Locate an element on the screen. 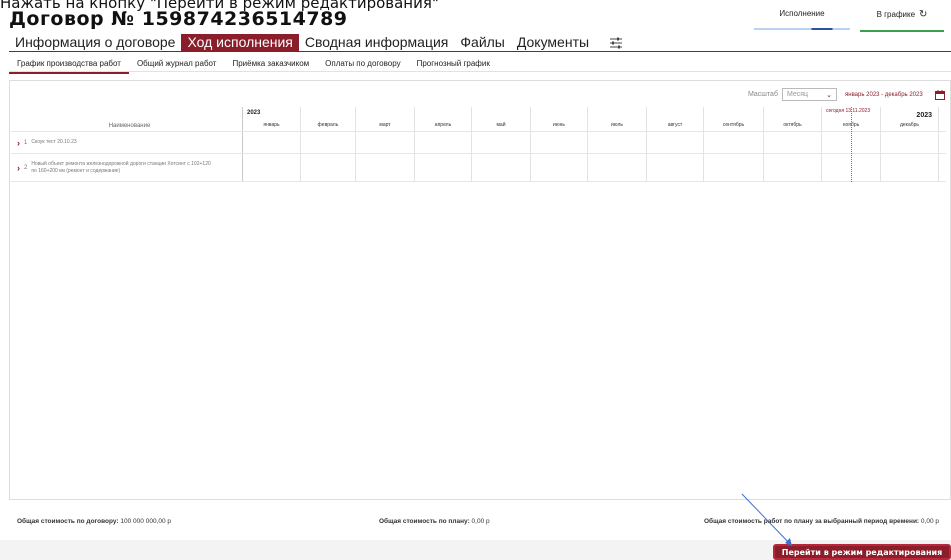 This screenshot has width=951, height=560. today-marker-line is located at coordinates (851, 144).